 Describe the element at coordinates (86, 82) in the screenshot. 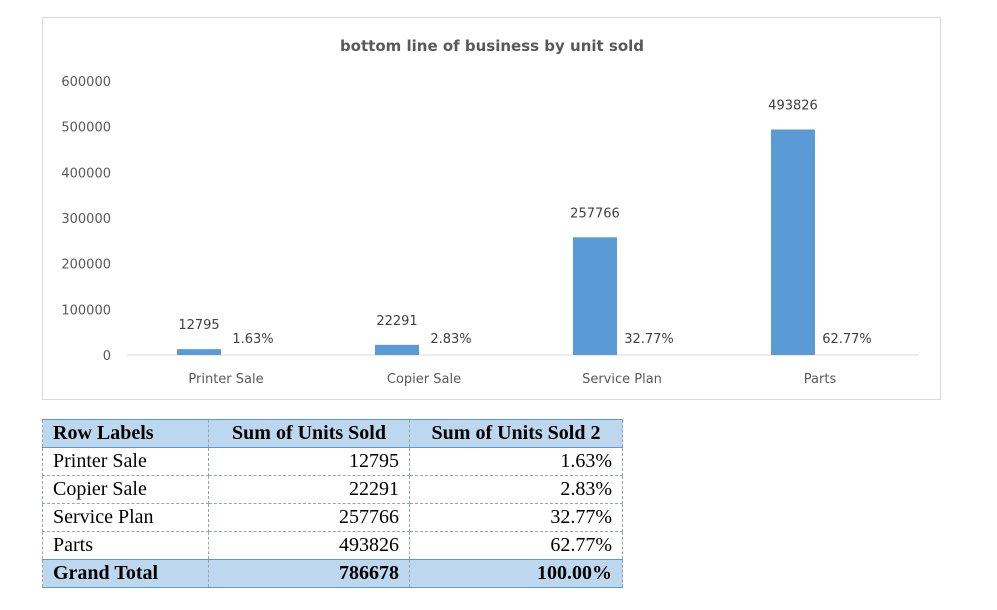

I see `y-tick-label: 600000` at that location.